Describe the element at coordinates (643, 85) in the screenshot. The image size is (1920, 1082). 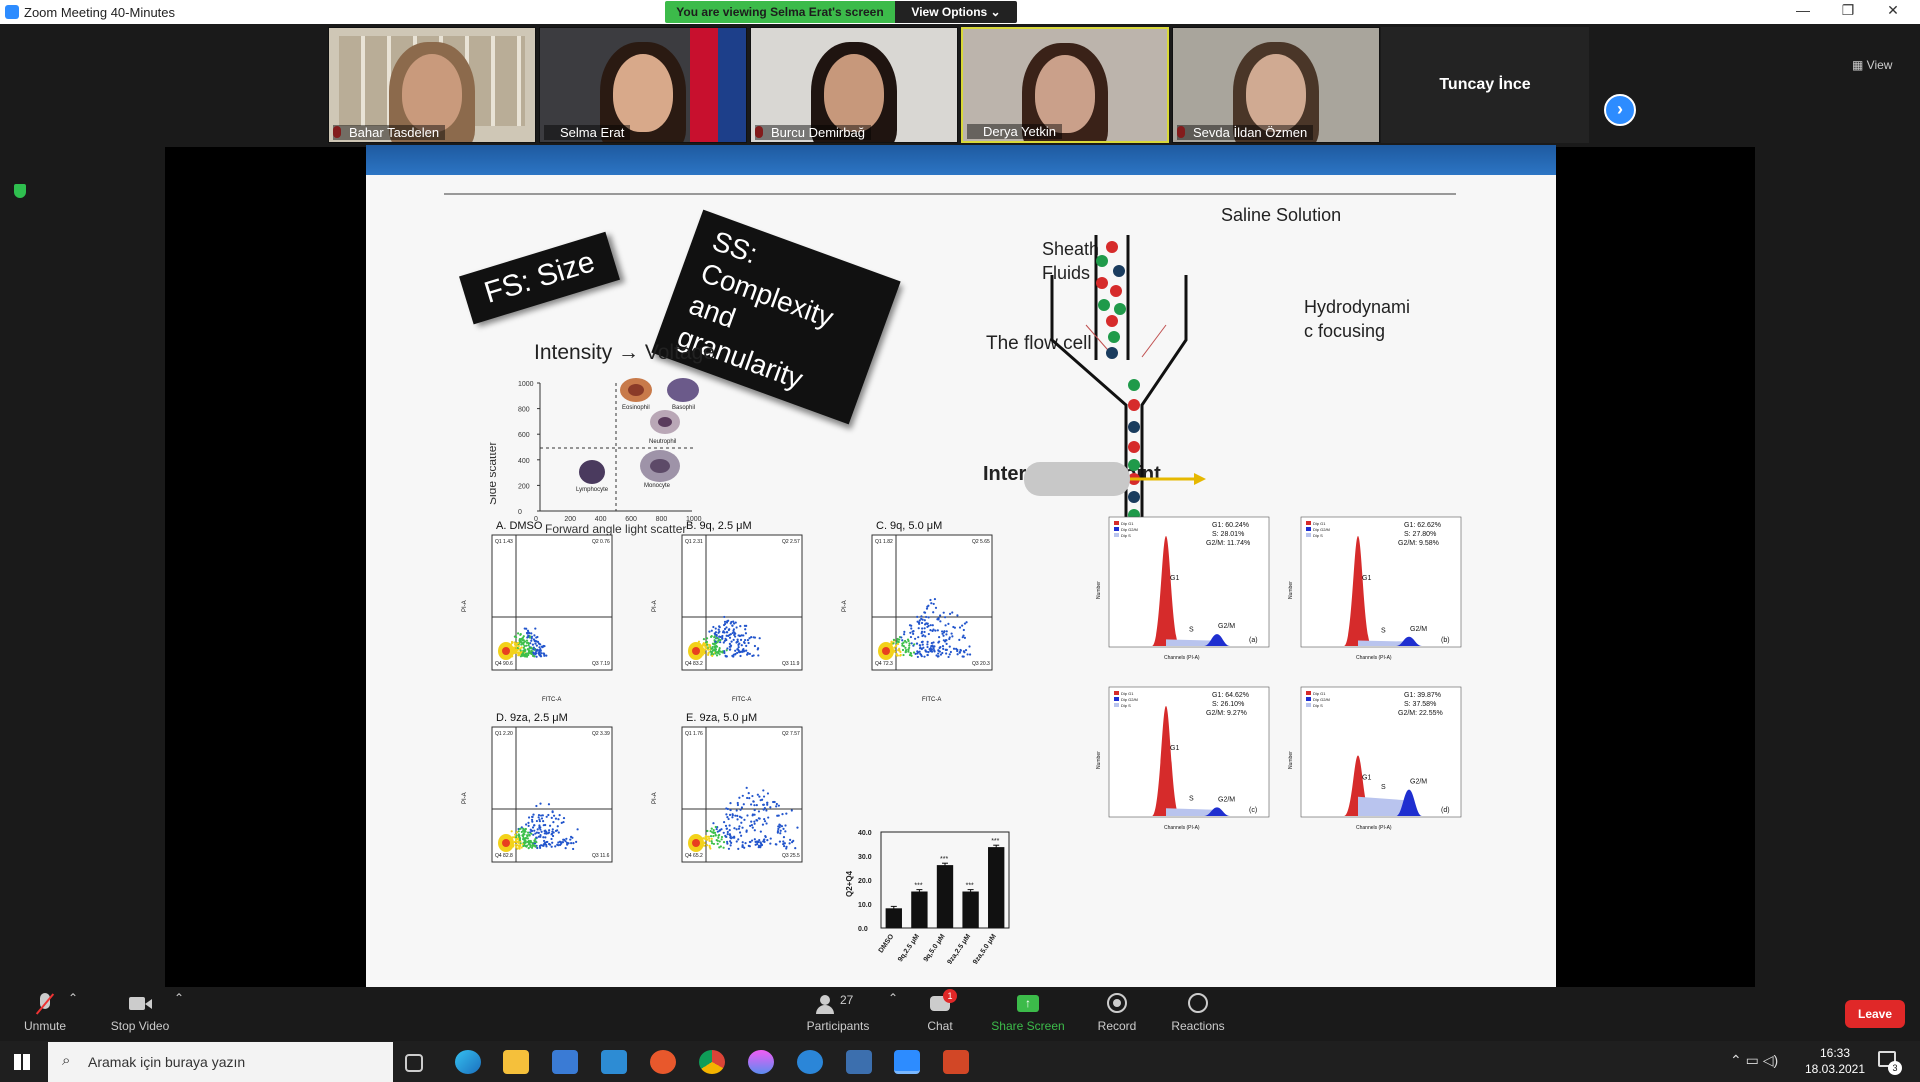
I see `participant-tile: Selma Erat` at that location.